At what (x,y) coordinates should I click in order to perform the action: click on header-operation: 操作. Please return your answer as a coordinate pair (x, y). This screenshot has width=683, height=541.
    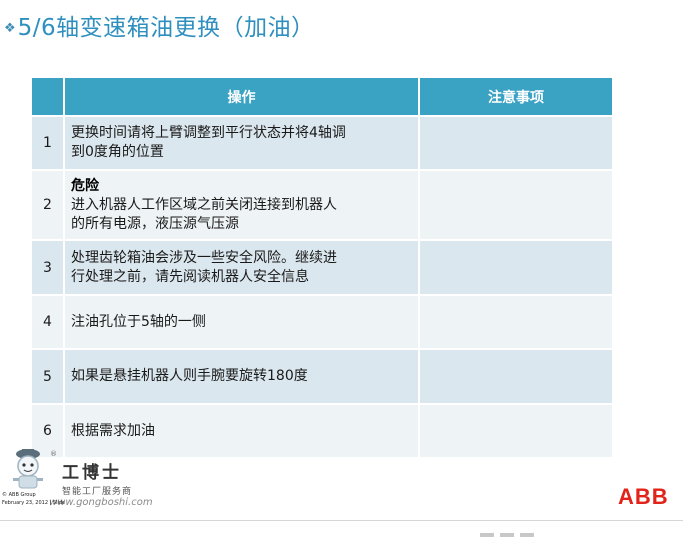
    Looking at the image, I should click on (241, 96).